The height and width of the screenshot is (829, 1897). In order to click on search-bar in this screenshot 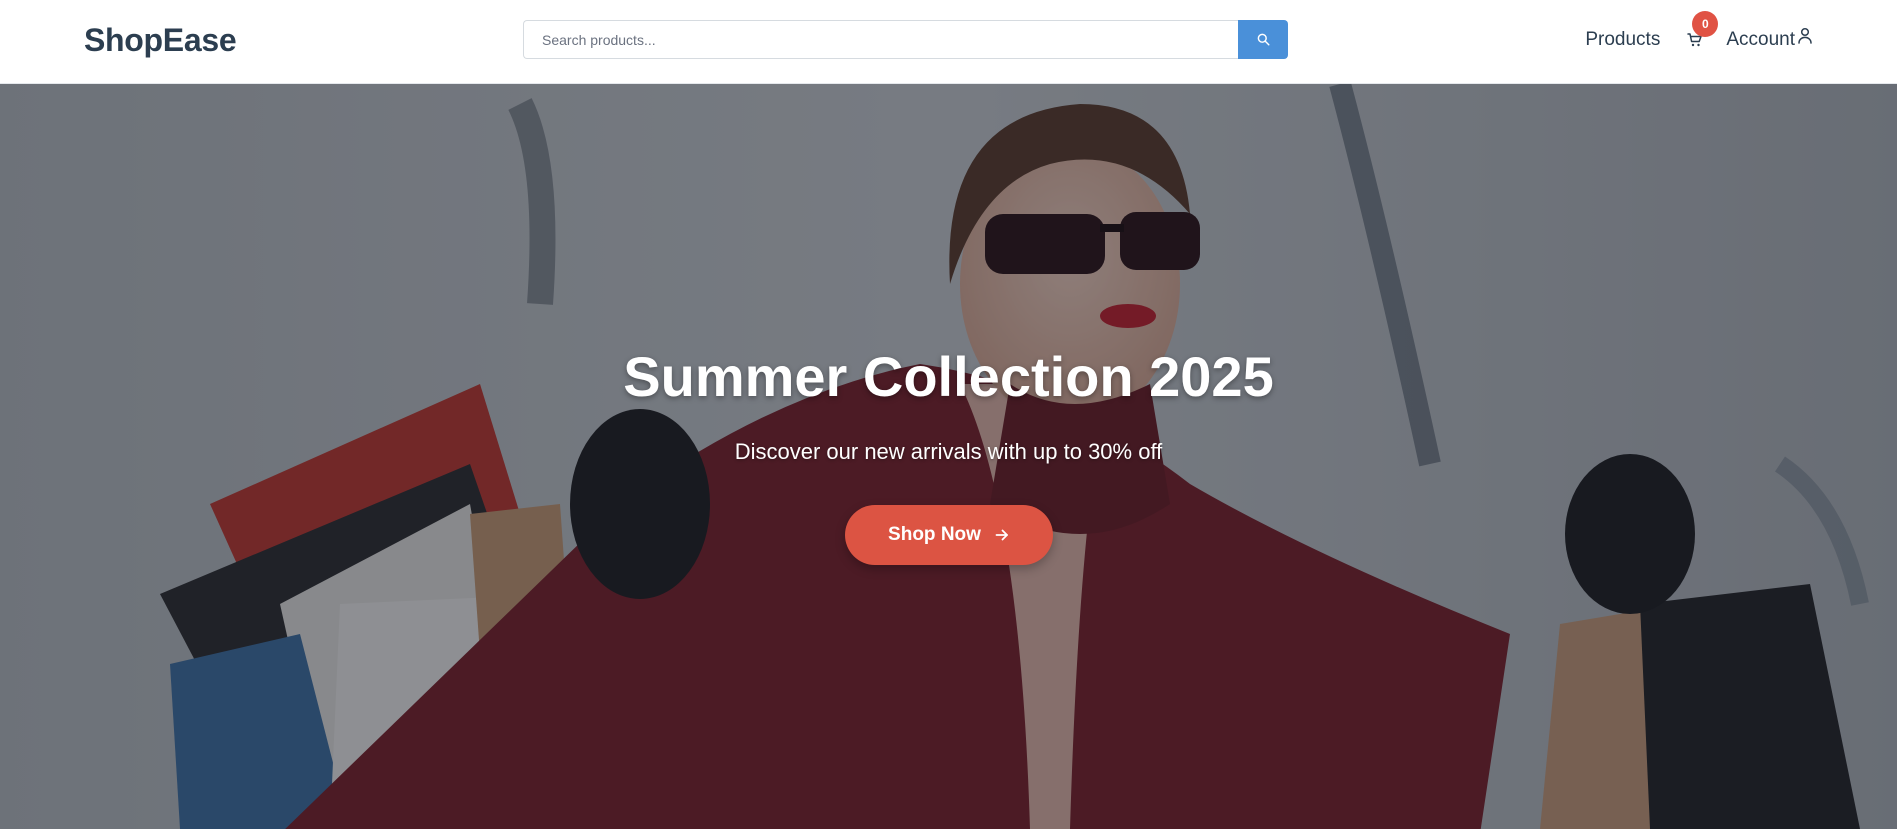, I will do `click(905, 39)`.